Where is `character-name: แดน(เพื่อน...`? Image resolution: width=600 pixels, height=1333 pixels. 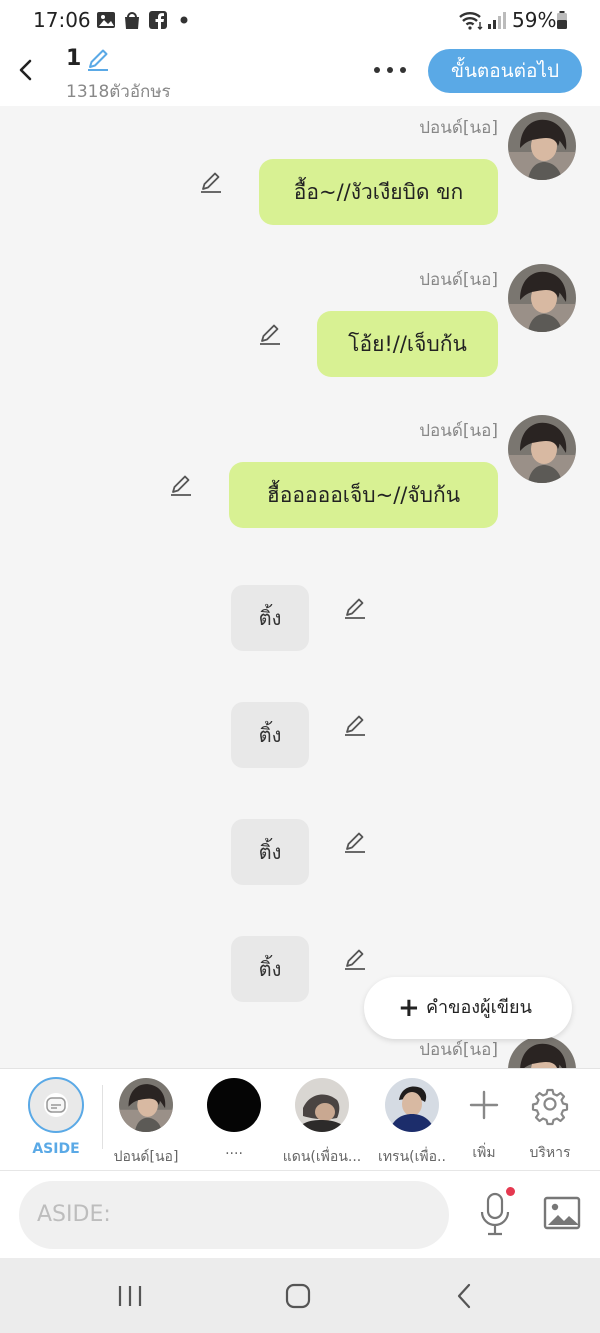 character-name: แดน(เพื่อน... is located at coordinates (322, 1157).